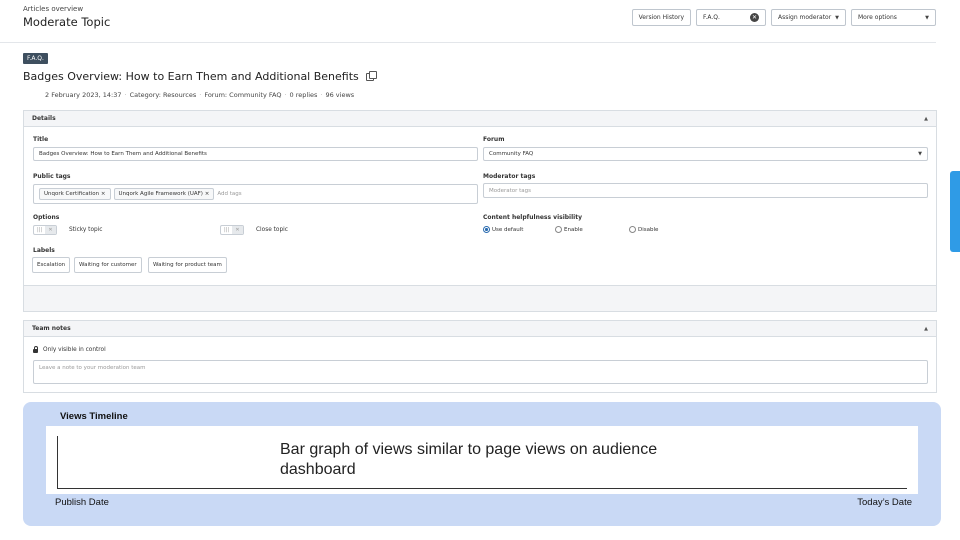  I want to click on close-topic-toggle: ||| ✕, so click(232, 230).